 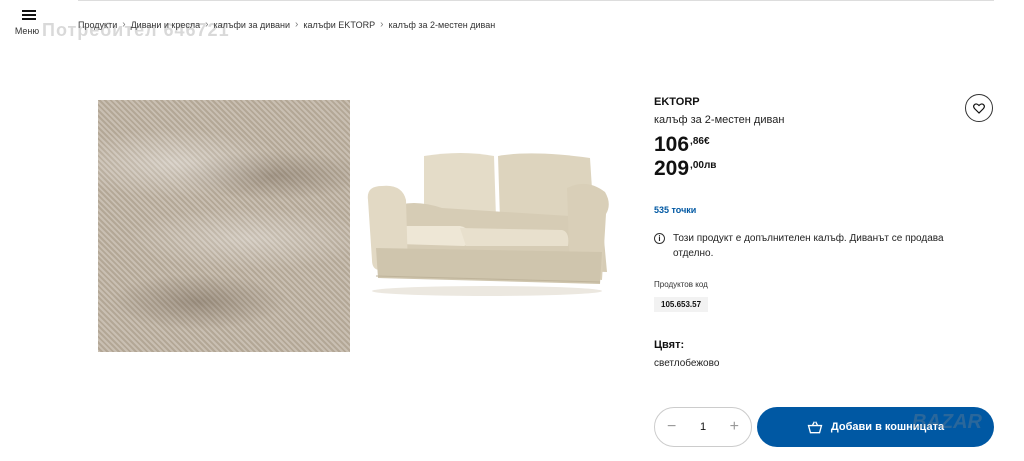 What do you see at coordinates (136, 30) in the screenshot?
I see `user-watermark: Потребител 646721` at bounding box center [136, 30].